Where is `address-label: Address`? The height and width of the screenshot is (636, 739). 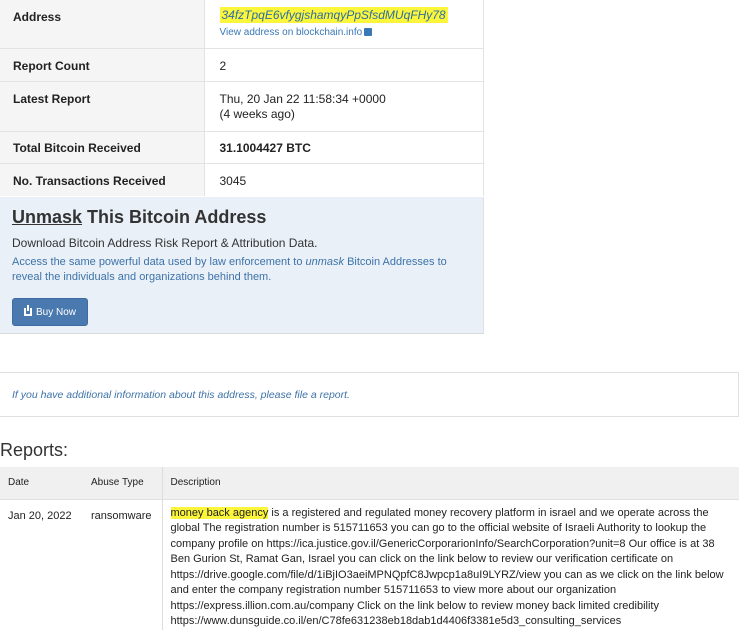 address-label: Address is located at coordinates (102, 24).